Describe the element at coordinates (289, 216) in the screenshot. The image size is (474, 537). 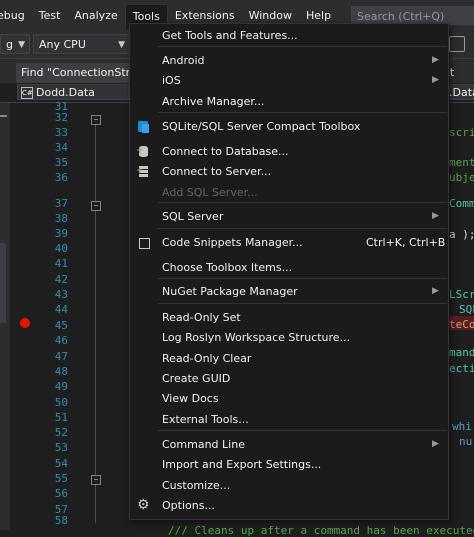
I see `menu-item-sql-server: SQL Server ▶` at that location.